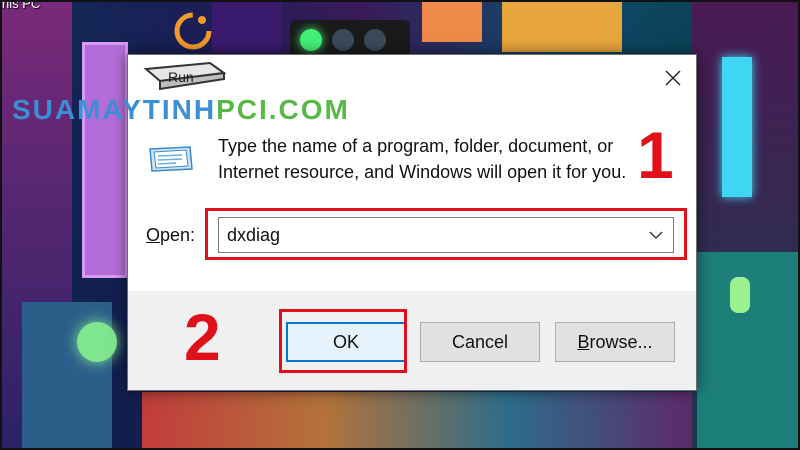 The height and width of the screenshot is (450, 800). What do you see at coordinates (446, 234) in the screenshot?
I see `annotation-highlight-input` at bounding box center [446, 234].